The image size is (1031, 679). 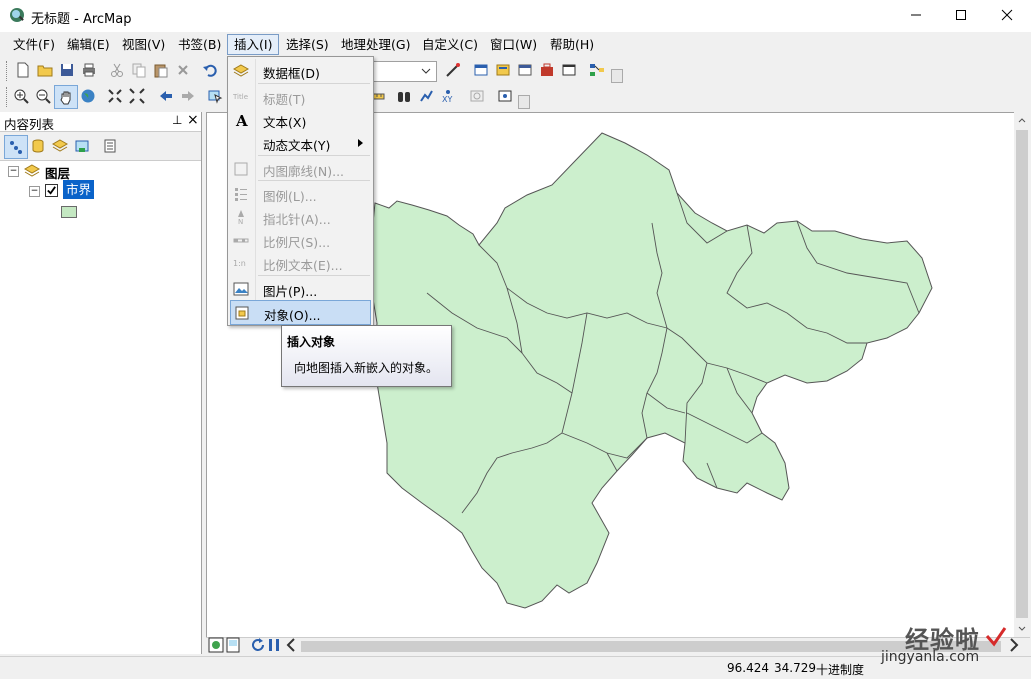 I want to click on viewer-window-icon, so click(x=505, y=96).